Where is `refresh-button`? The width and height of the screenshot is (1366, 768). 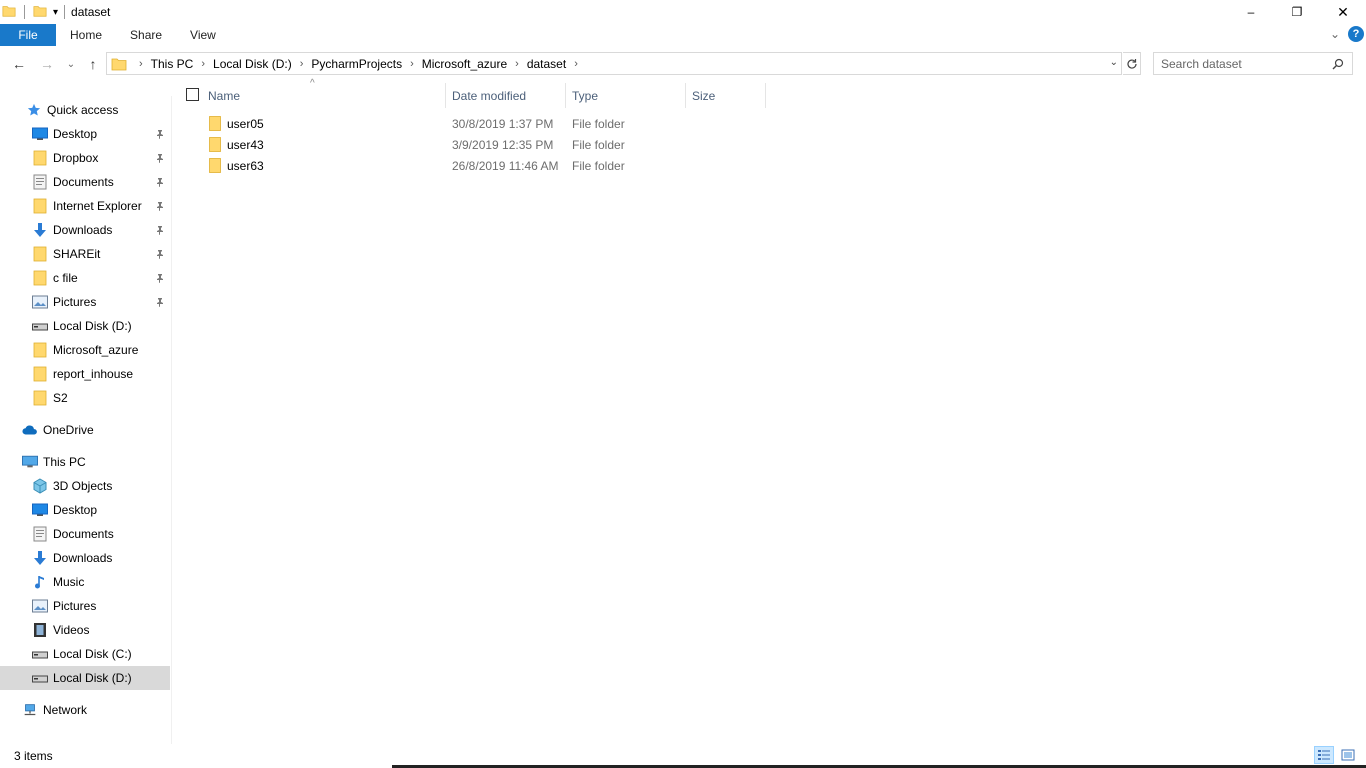 refresh-button is located at coordinates (1132, 63).